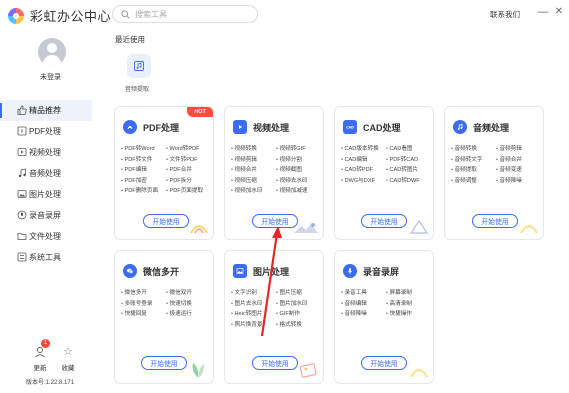 Image resolution: width=569 pixels, height=393 pixels. What do you see at coordinates (253, 325) in the screenshot?
I see `feature-item: 照片换背景` at bounding box center [253, 325].